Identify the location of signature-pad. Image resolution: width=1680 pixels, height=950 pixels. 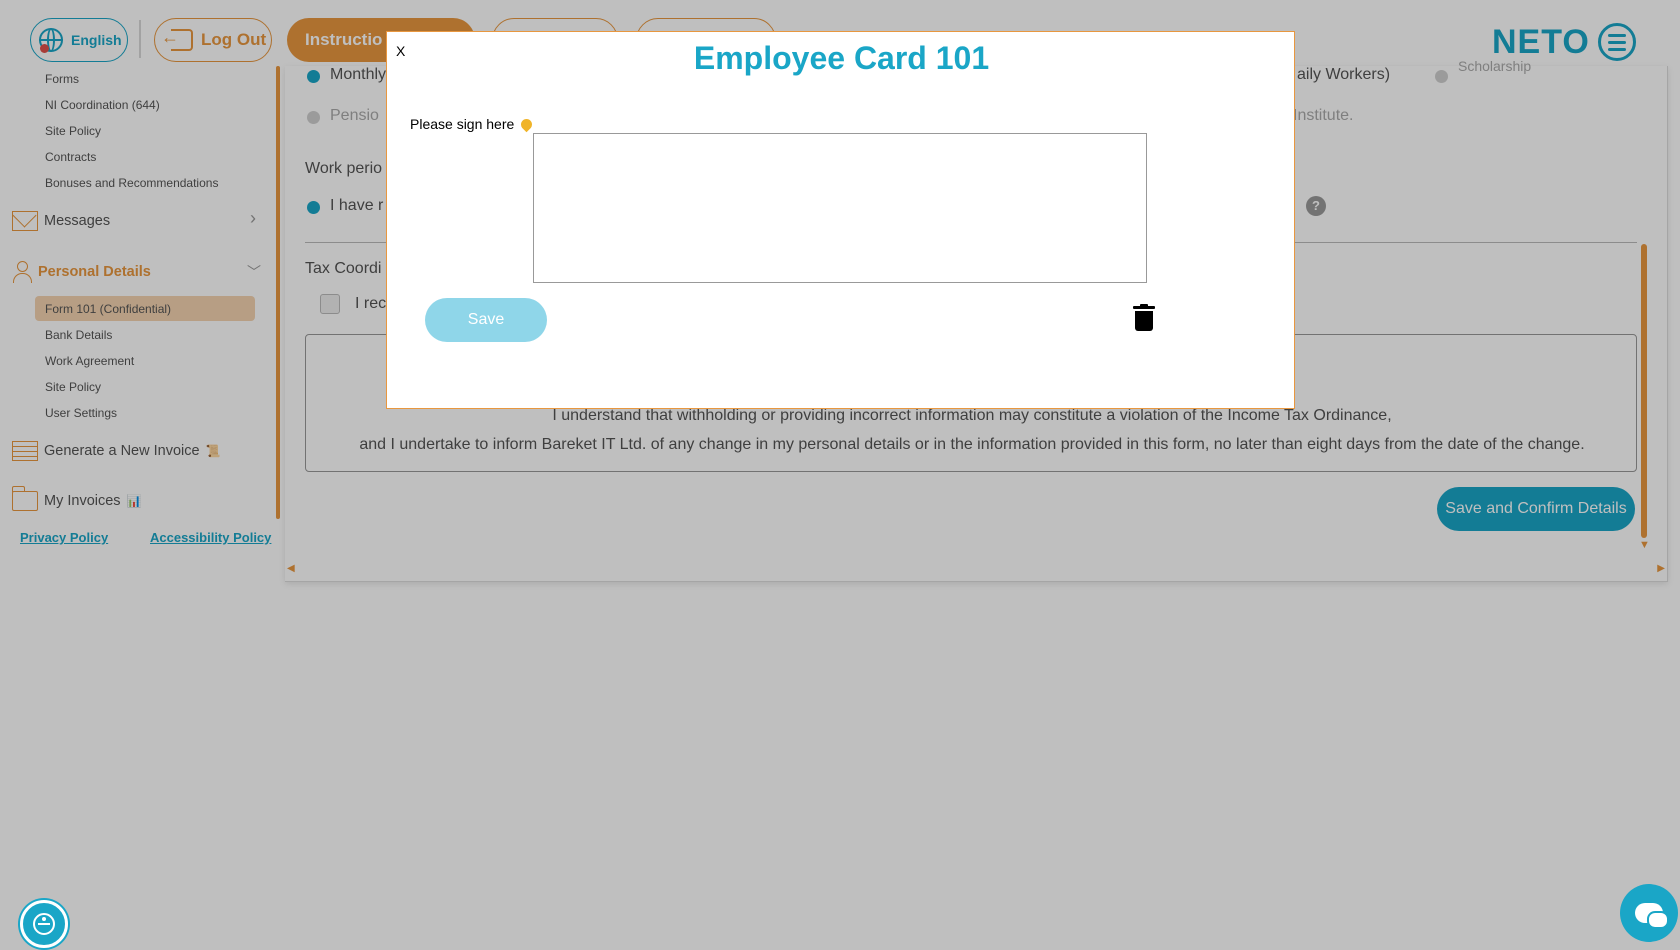
(840, 208).